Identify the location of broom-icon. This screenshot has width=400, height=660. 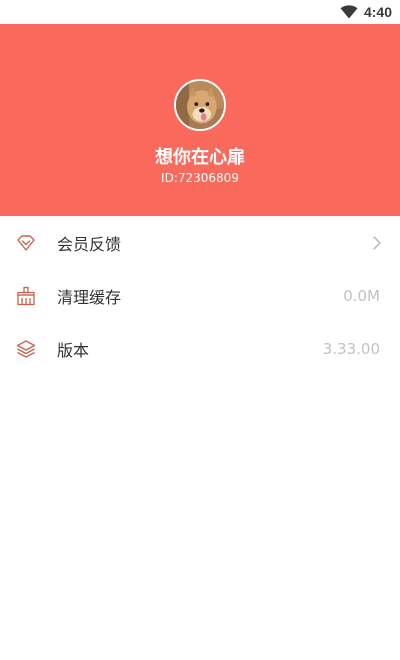
(26, 296).